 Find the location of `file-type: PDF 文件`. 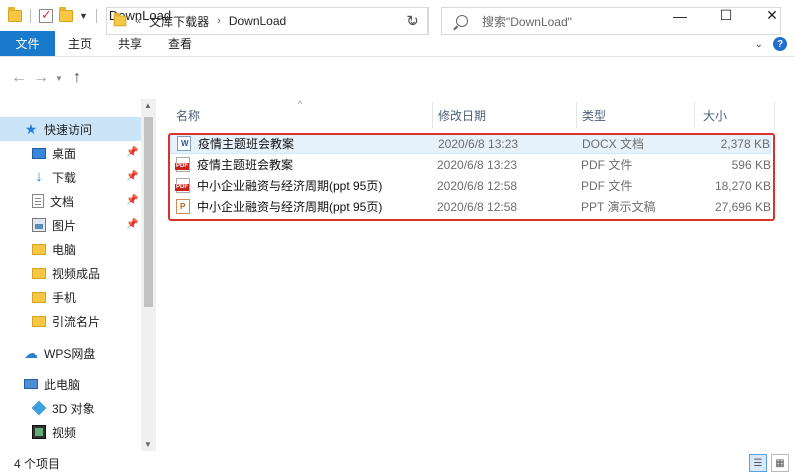

file-type: PDF 文件 is located at coordinates (607, 165).